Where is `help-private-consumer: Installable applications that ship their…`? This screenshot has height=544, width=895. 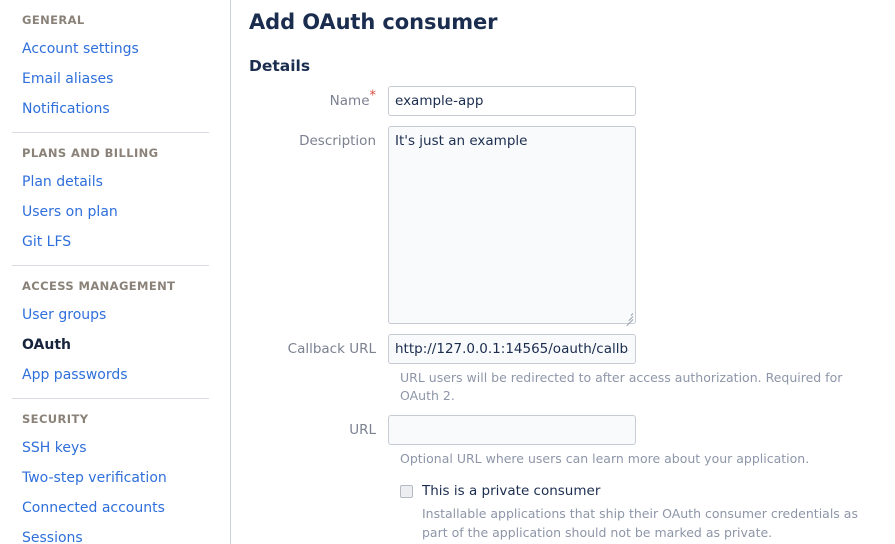 help-private-consumer: Installable applications that ship their… is located at coordinates (640, 523).